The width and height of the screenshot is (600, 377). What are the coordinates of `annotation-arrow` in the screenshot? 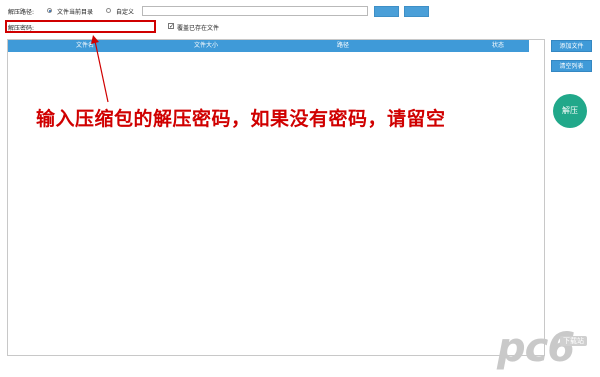 It's located at (100, 69).